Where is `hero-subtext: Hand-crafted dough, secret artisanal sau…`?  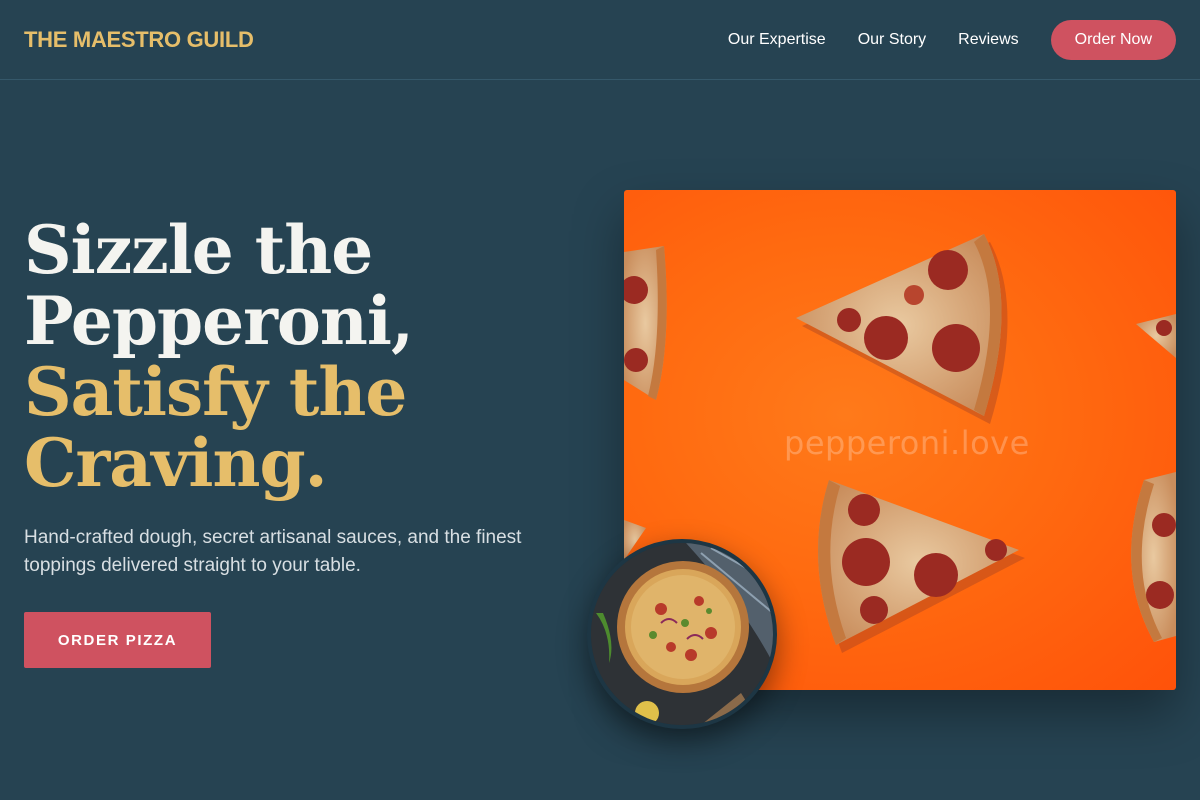 hero-subtext: Hand-crafted dough, secret artisanal sau… is located at coordinates (273, 551).